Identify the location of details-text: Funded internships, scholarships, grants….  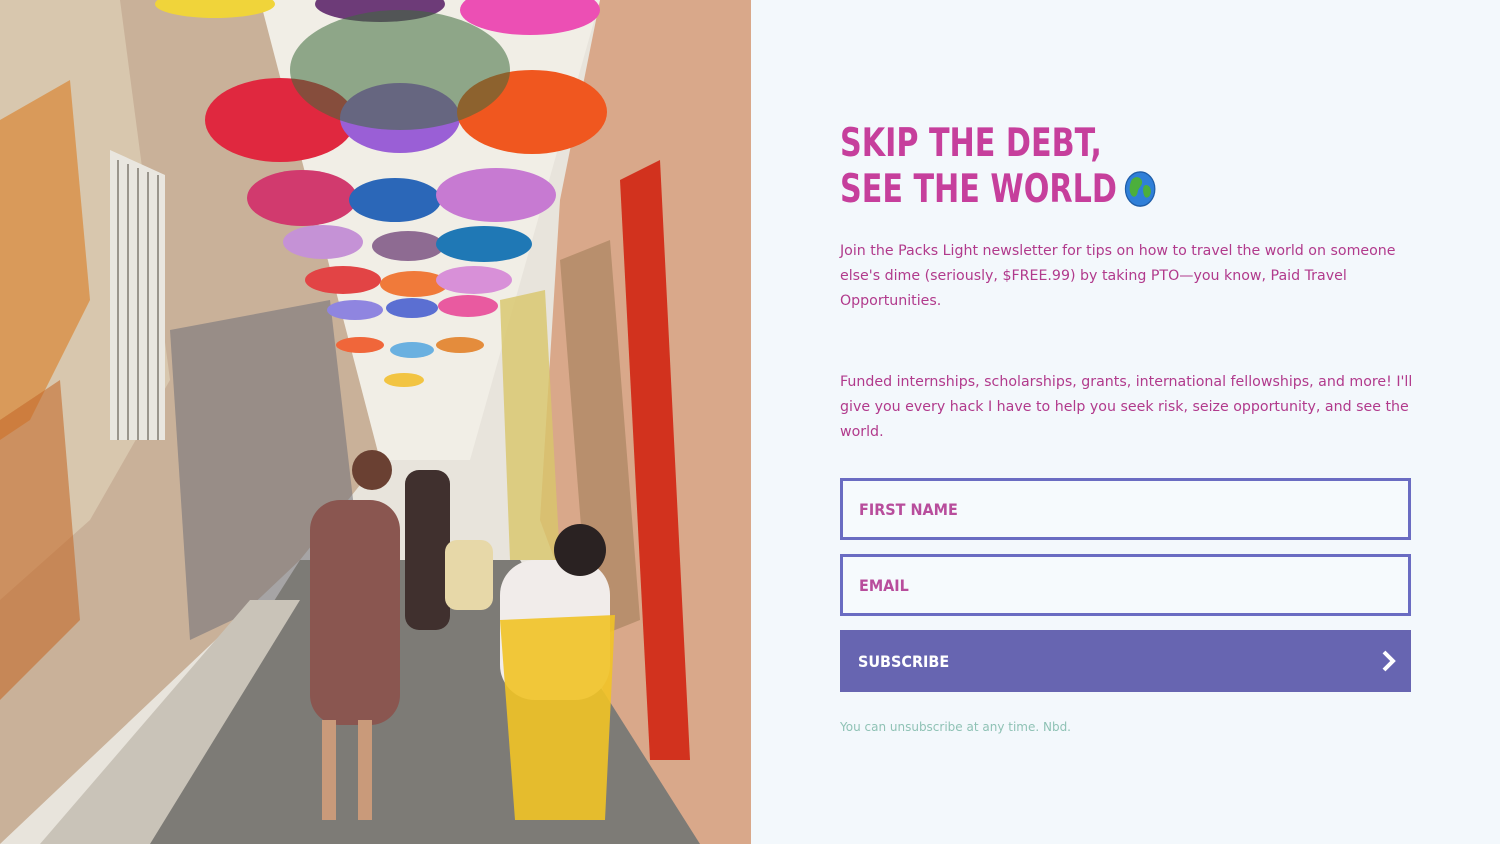
(1126, 407).